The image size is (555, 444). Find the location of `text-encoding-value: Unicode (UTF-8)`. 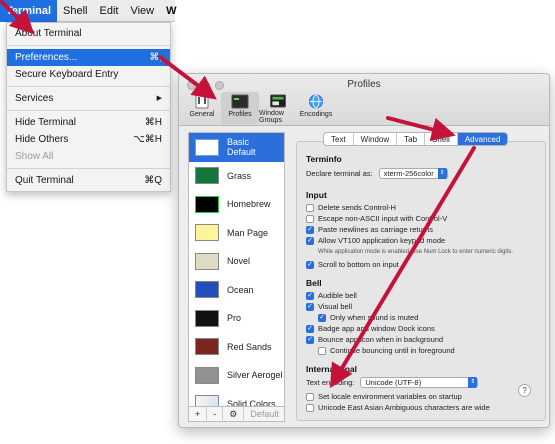

text-encoding-value: Unicode (UTF-8) is located at coordinates (393, 382).